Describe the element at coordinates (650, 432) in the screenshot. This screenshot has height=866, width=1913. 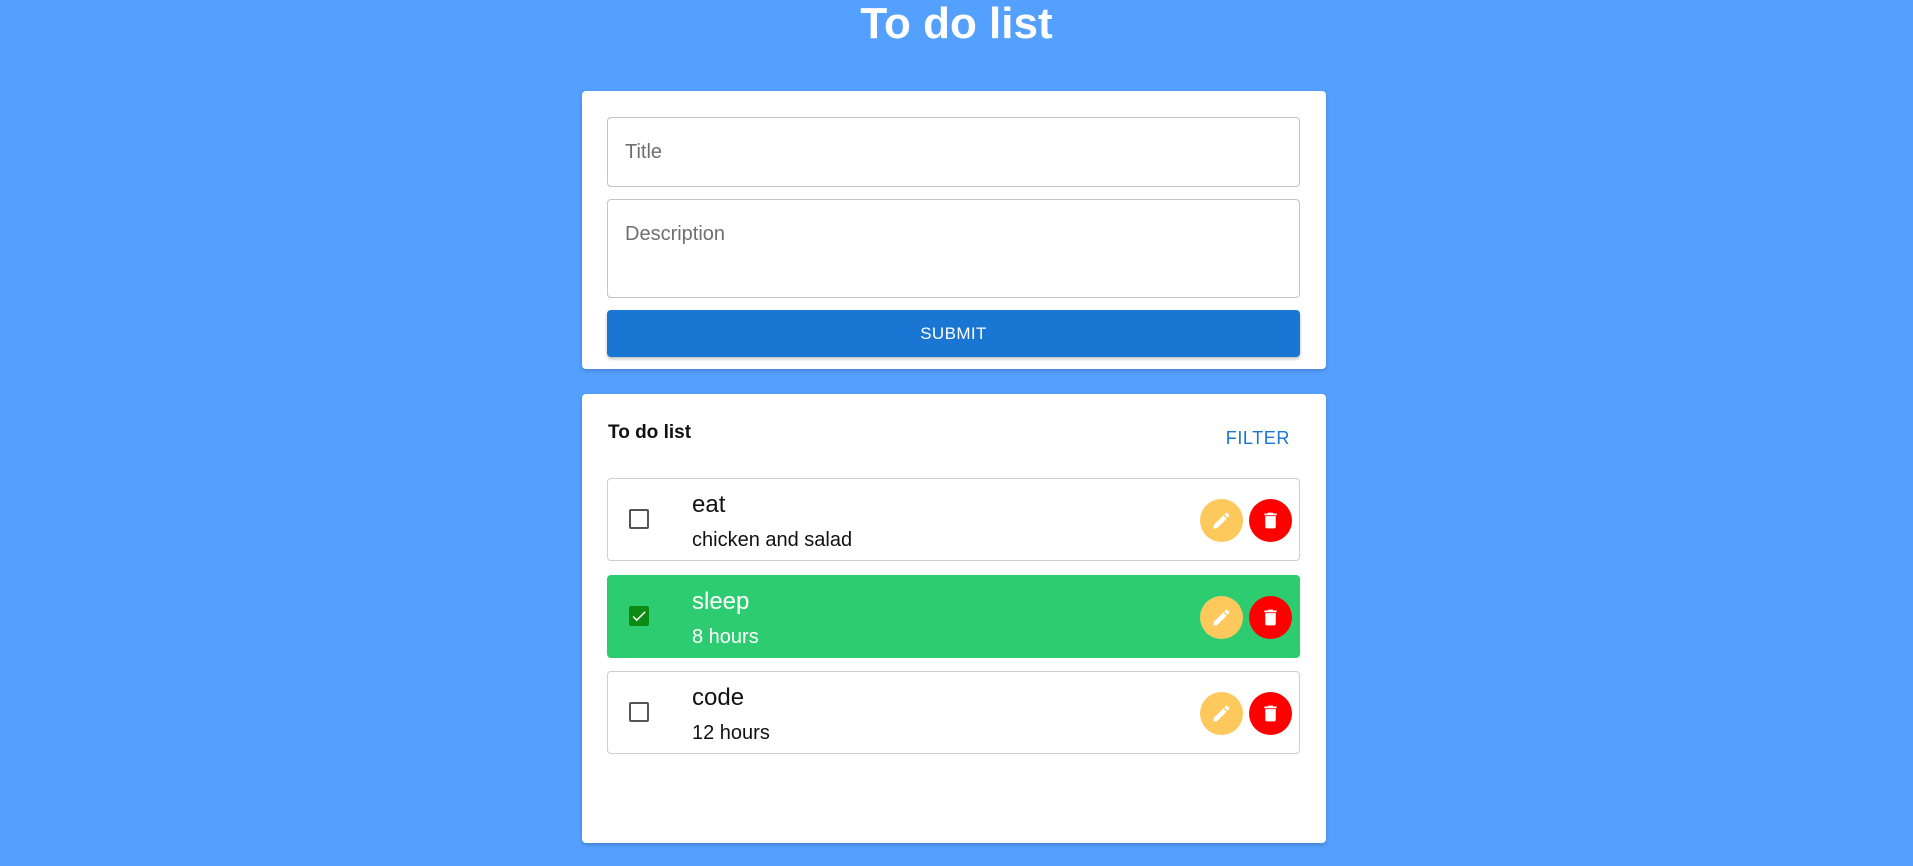
I see `list-heading: To do list` at that location.